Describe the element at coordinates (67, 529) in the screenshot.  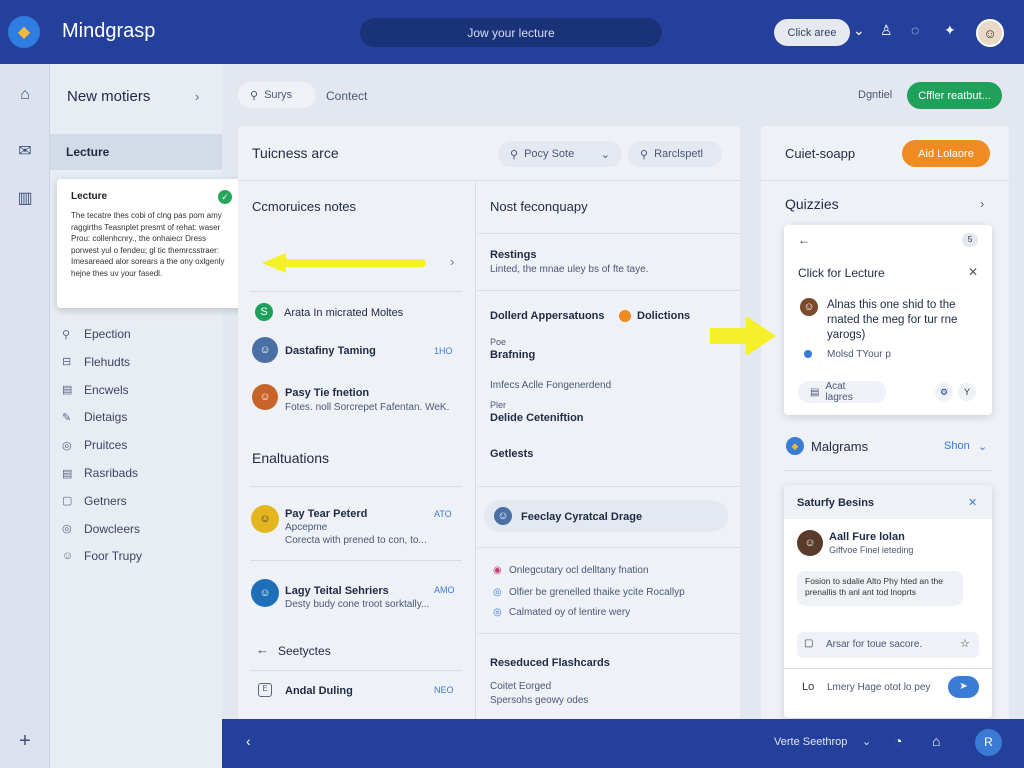
I see `sidebar-item-icon: ◎` at that location.